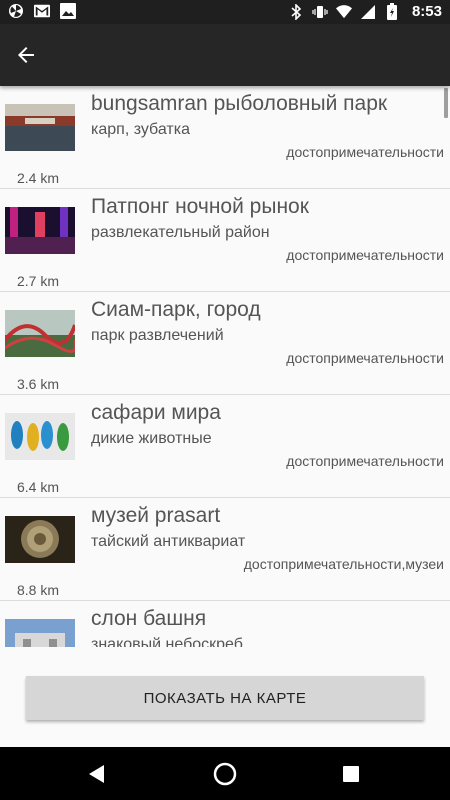  Describe the element at coordinates (38, 384) in the screenshot. I see `place-distance: 3.6 km` at that location.